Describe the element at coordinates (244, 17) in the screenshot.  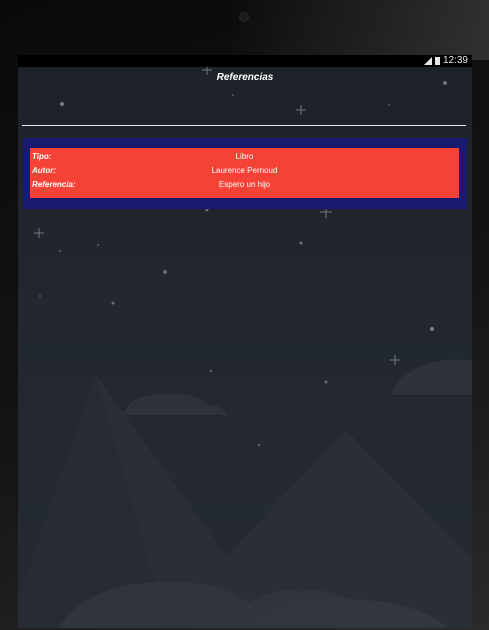
I see `camera-icon` at that location.